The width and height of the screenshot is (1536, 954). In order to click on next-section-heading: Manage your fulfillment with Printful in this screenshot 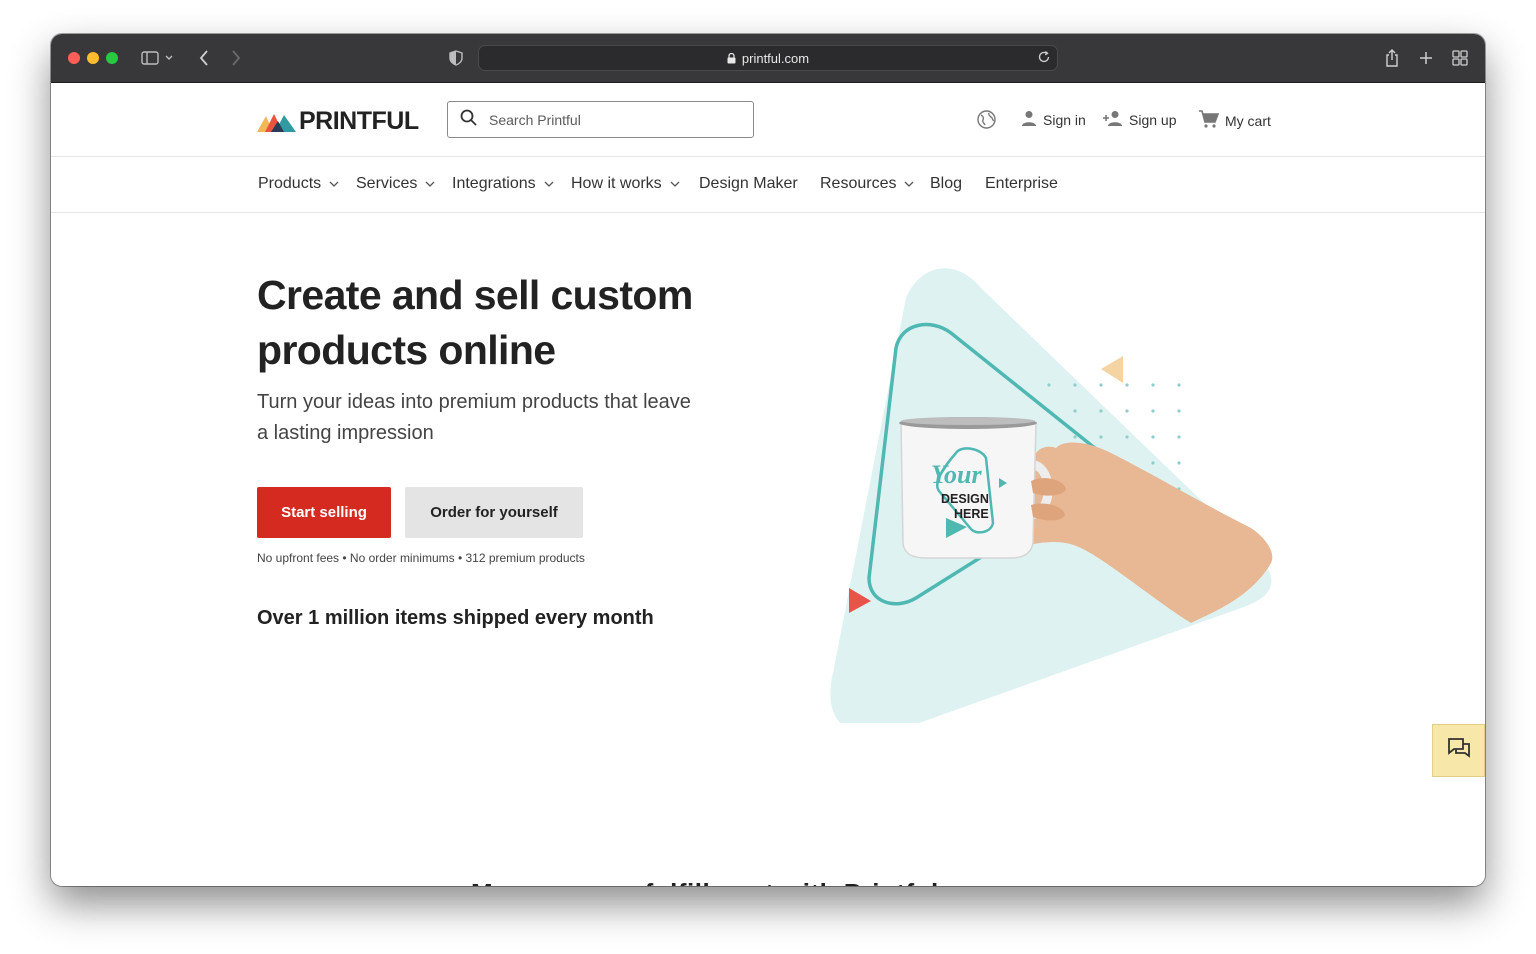, I will do `click(705, 882)`.